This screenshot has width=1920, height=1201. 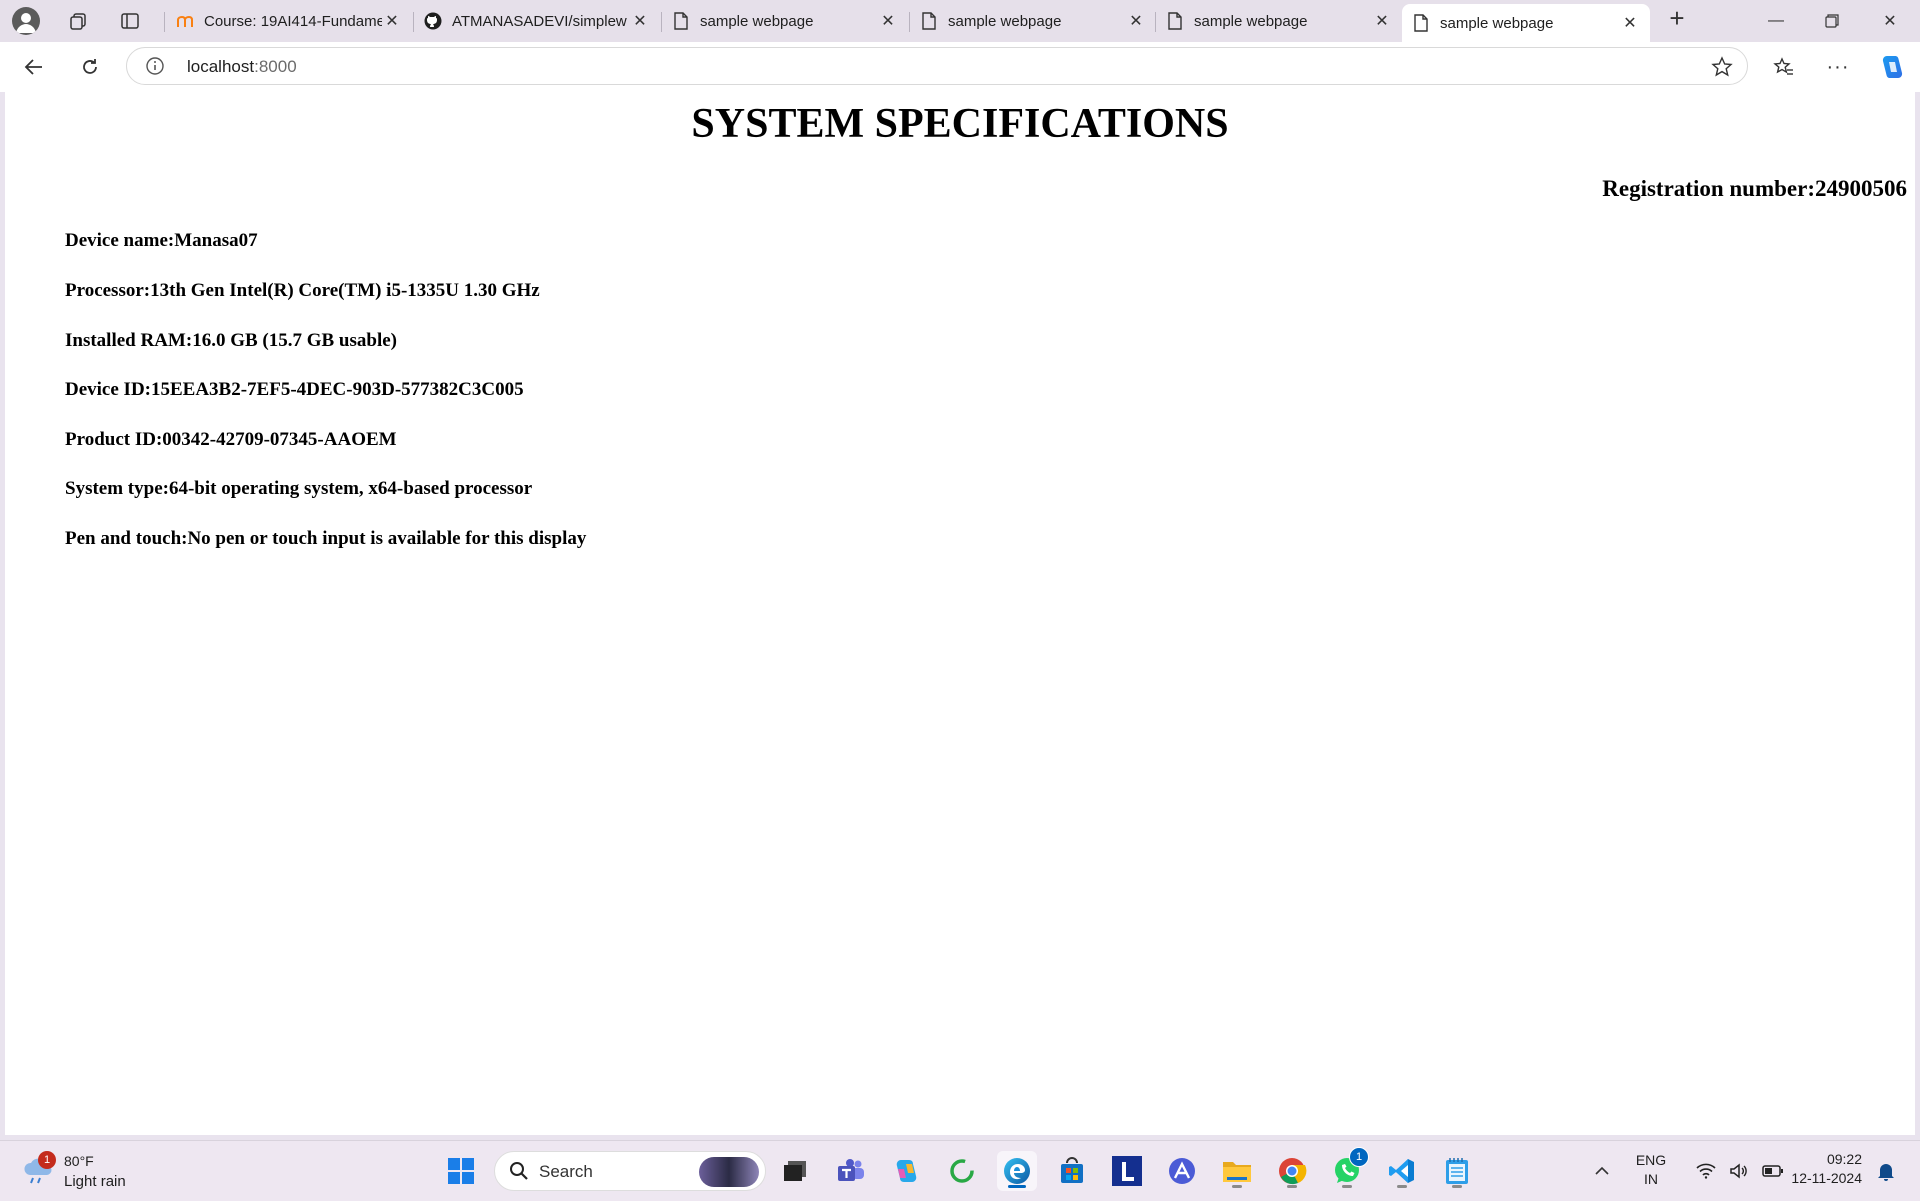 I want to click on windows-start-icon, so click(x=461, y=1171).